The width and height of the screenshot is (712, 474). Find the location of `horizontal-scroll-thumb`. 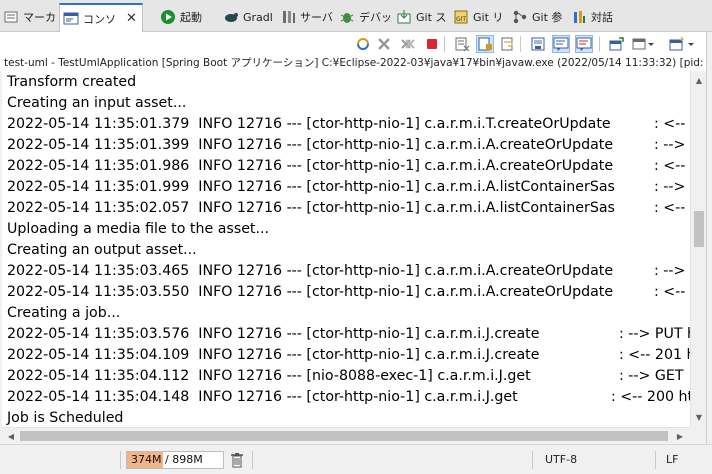

horizontal-scroll-thumb is located at coordinates (344, 436).